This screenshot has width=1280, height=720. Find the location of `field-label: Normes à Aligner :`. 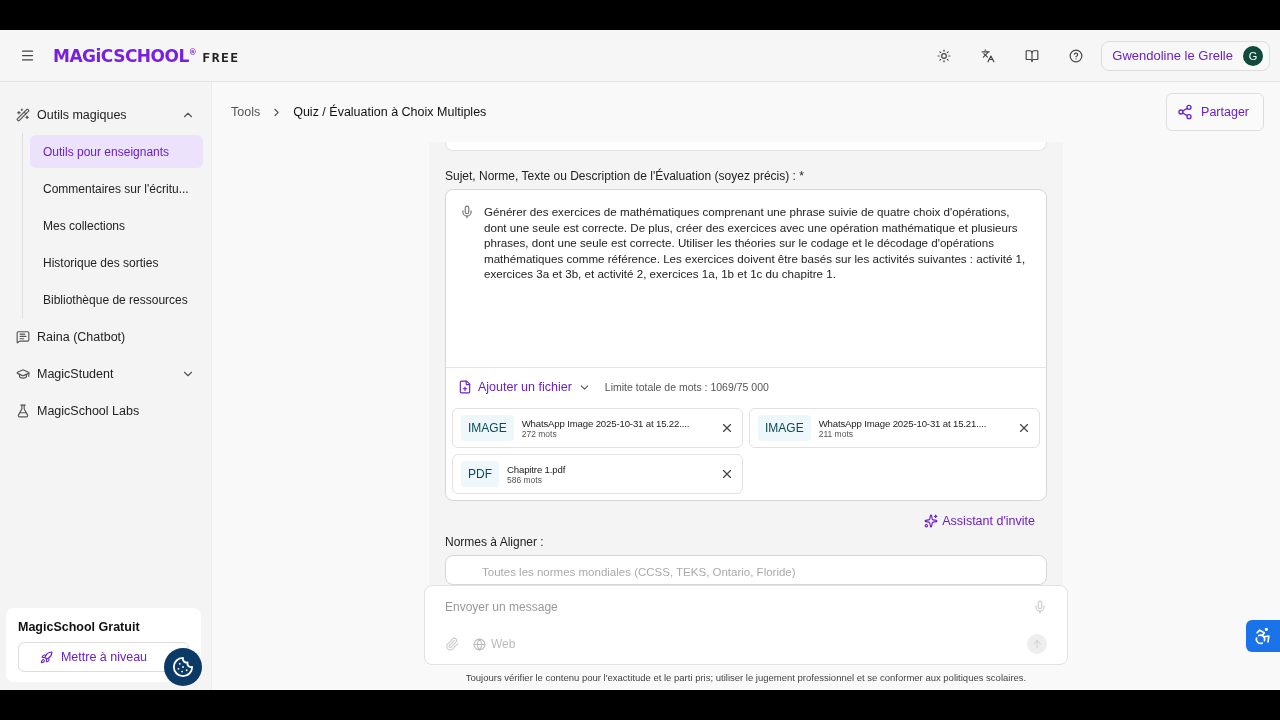

field-label: Normes à Aligner : is located at coordinates (495, 542).